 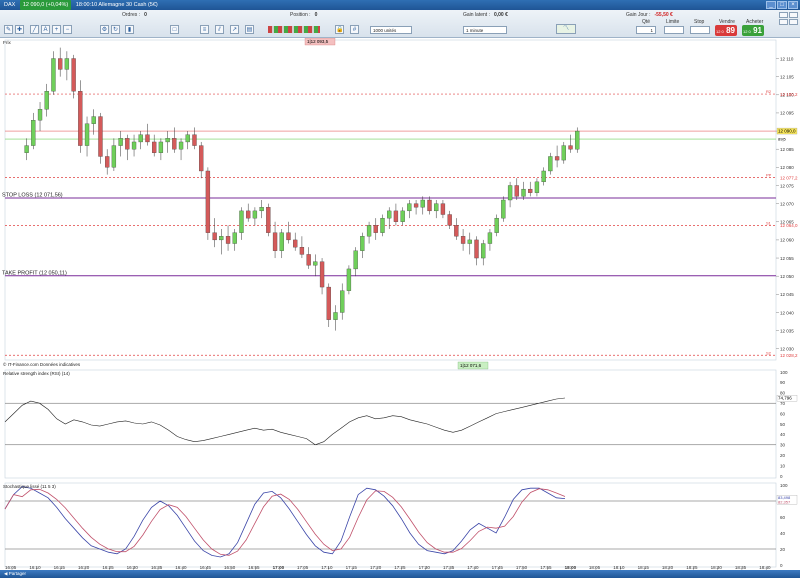 What do you see at coordinates (10, 5) in the screenshot?
I see `instrument-name: DAX` at bounding box center [10, 5].